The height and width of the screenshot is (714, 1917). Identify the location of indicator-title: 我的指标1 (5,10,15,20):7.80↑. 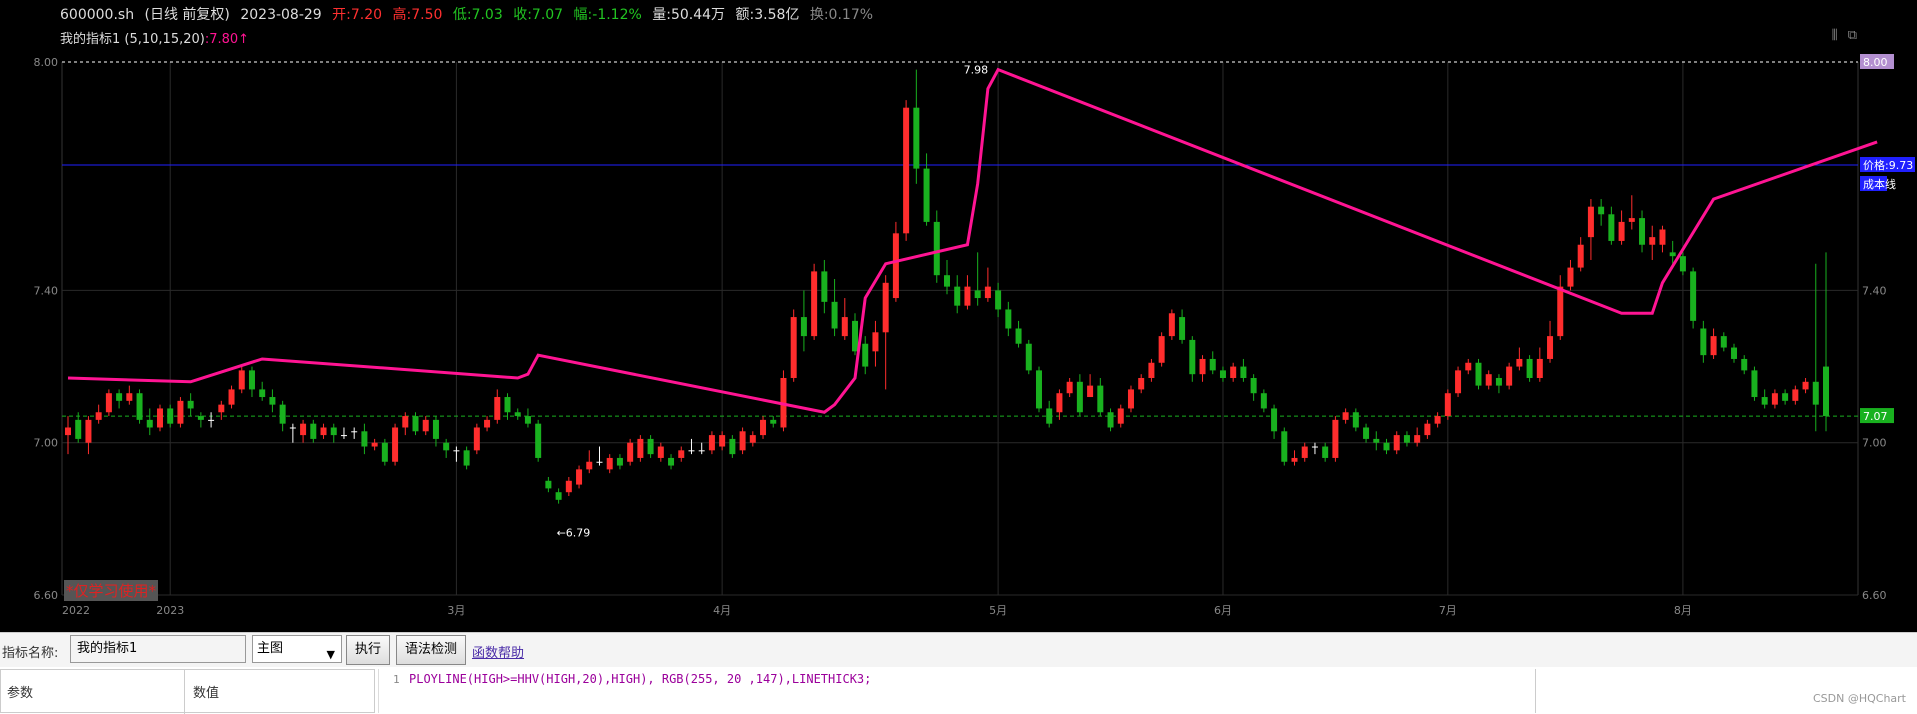
(154, 37).